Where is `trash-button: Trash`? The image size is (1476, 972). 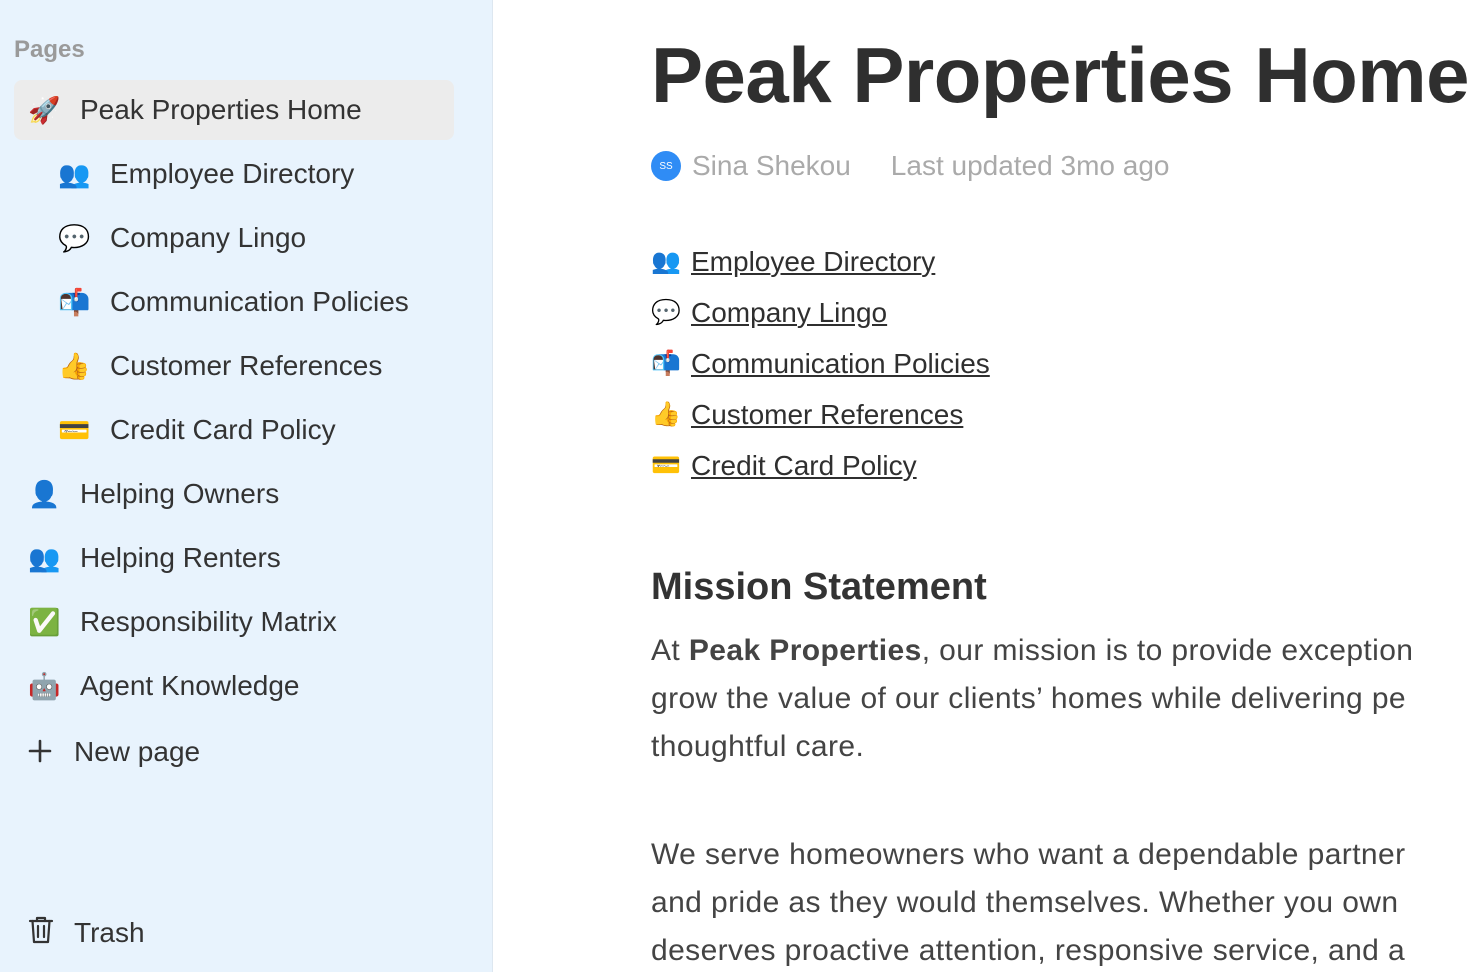 trash-button: Trash is located at coordinates (79, 933).